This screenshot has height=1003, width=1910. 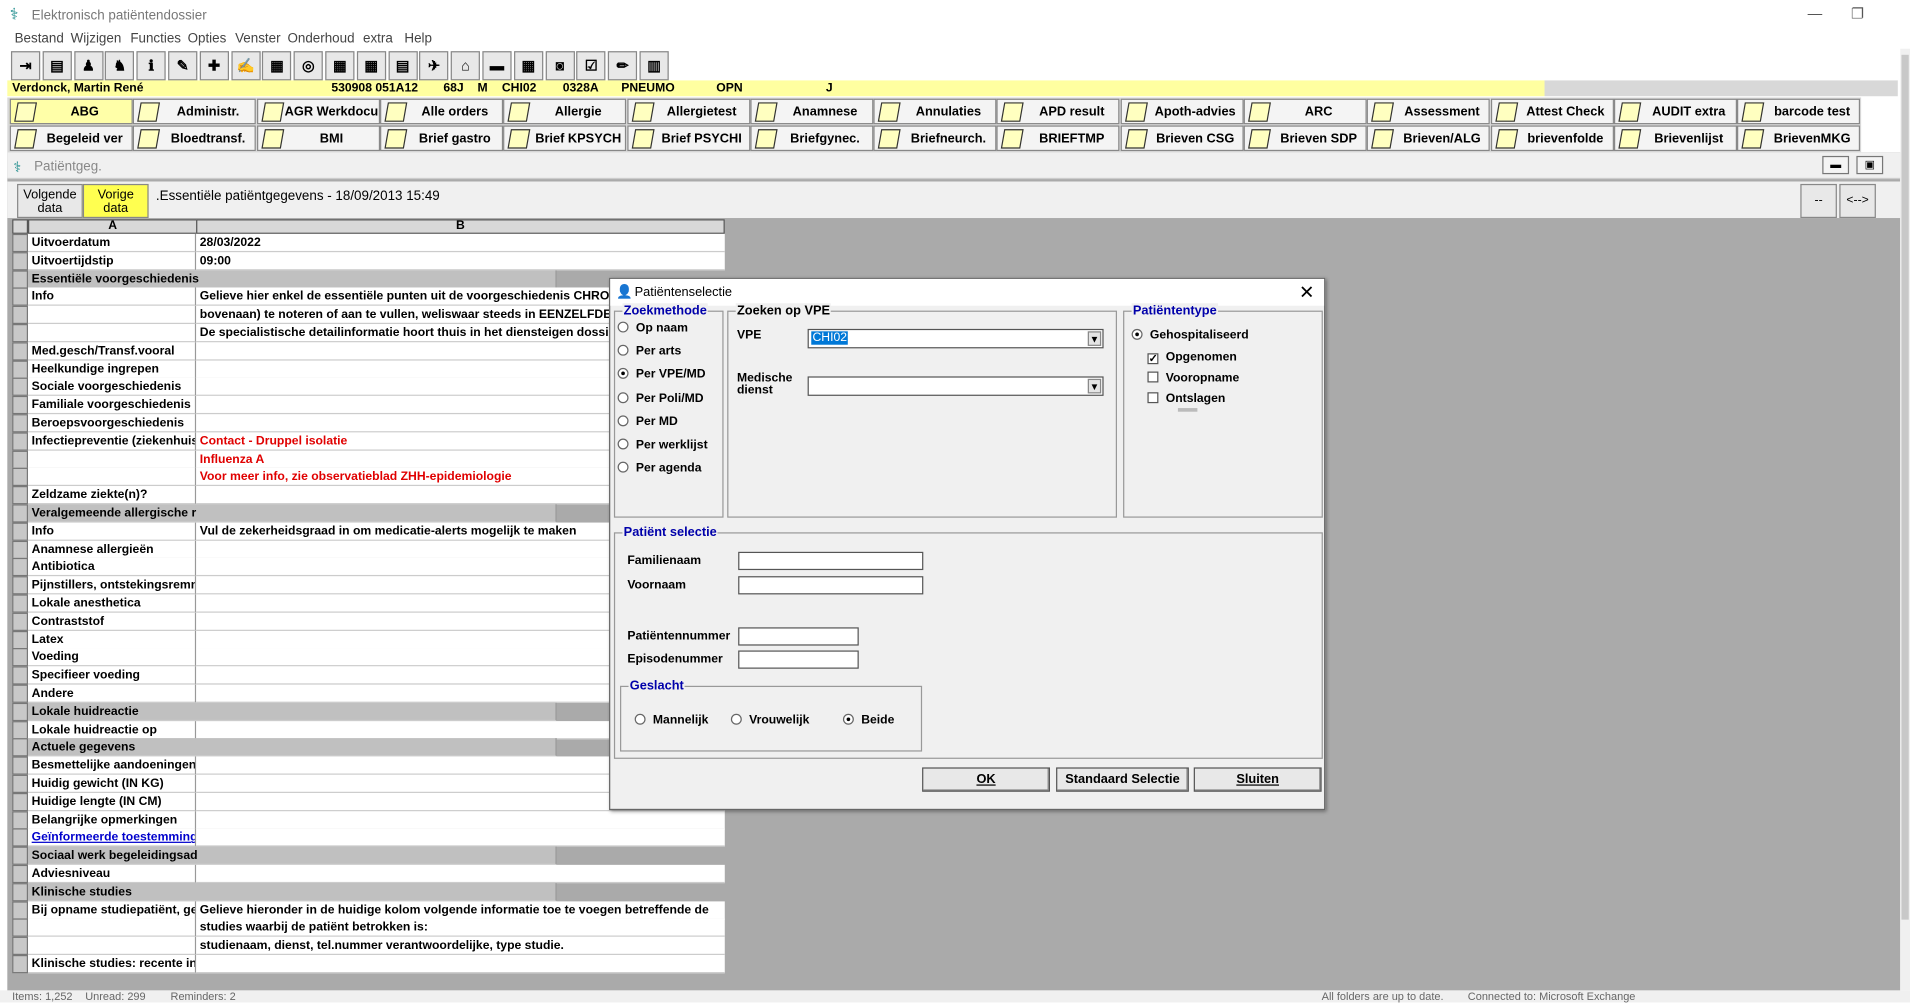 I want to click on column-header-a: A, so click(x=113, y=226).